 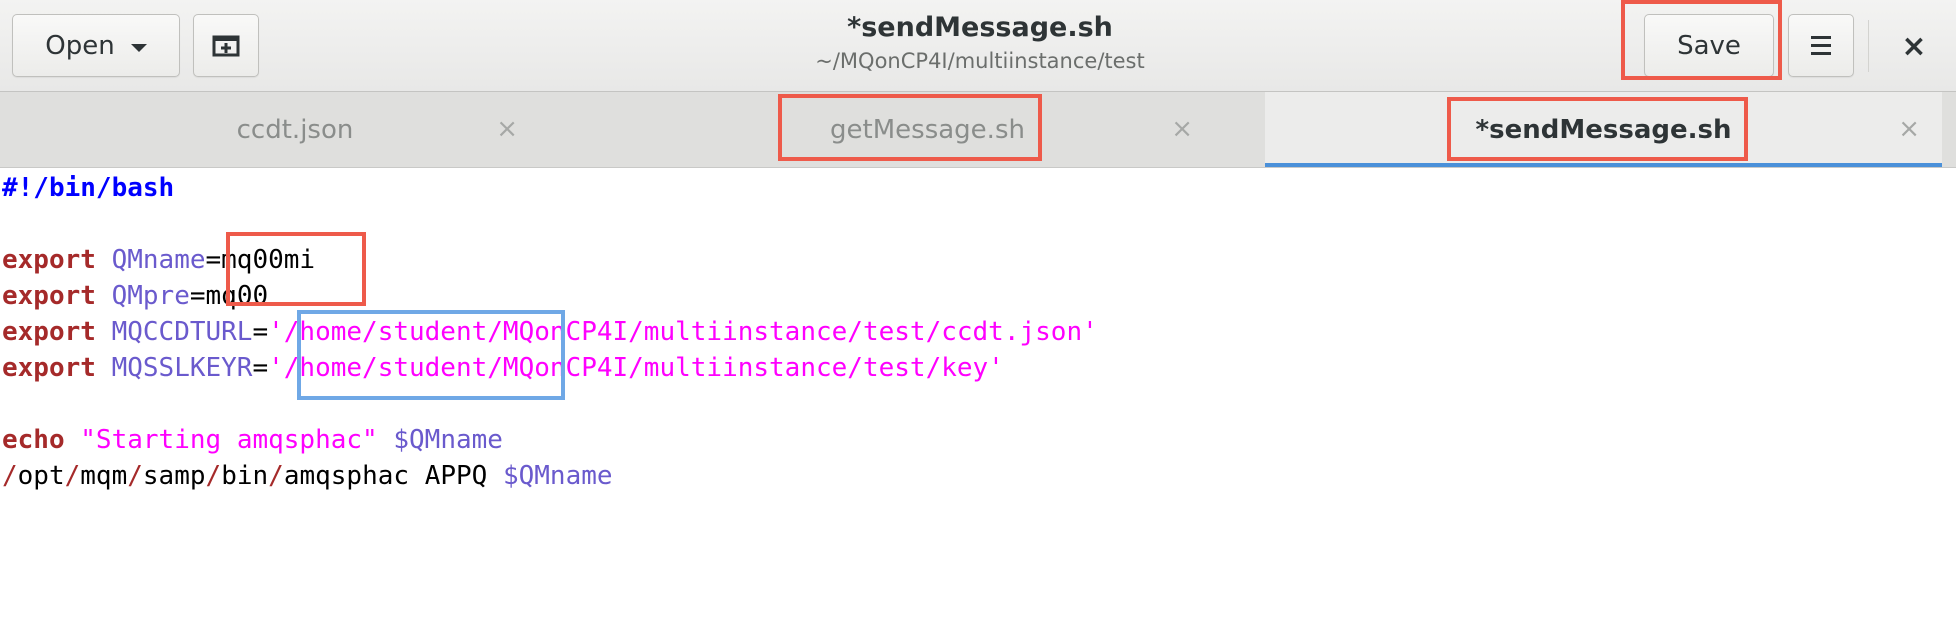 I want to click on code-line-1: #!/bin/bash, so click(x=88, y=188).